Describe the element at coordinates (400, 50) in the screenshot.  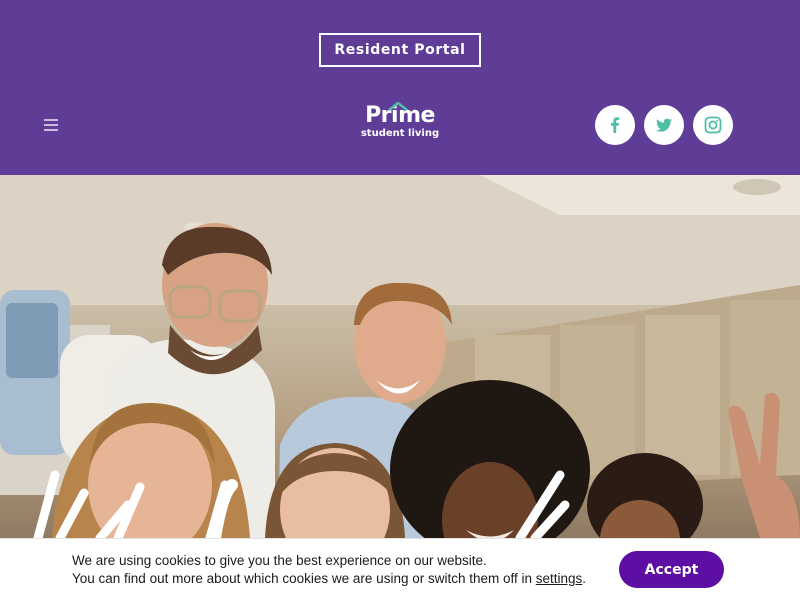
I see `resident-portal-button: Resident Portal` at that location.